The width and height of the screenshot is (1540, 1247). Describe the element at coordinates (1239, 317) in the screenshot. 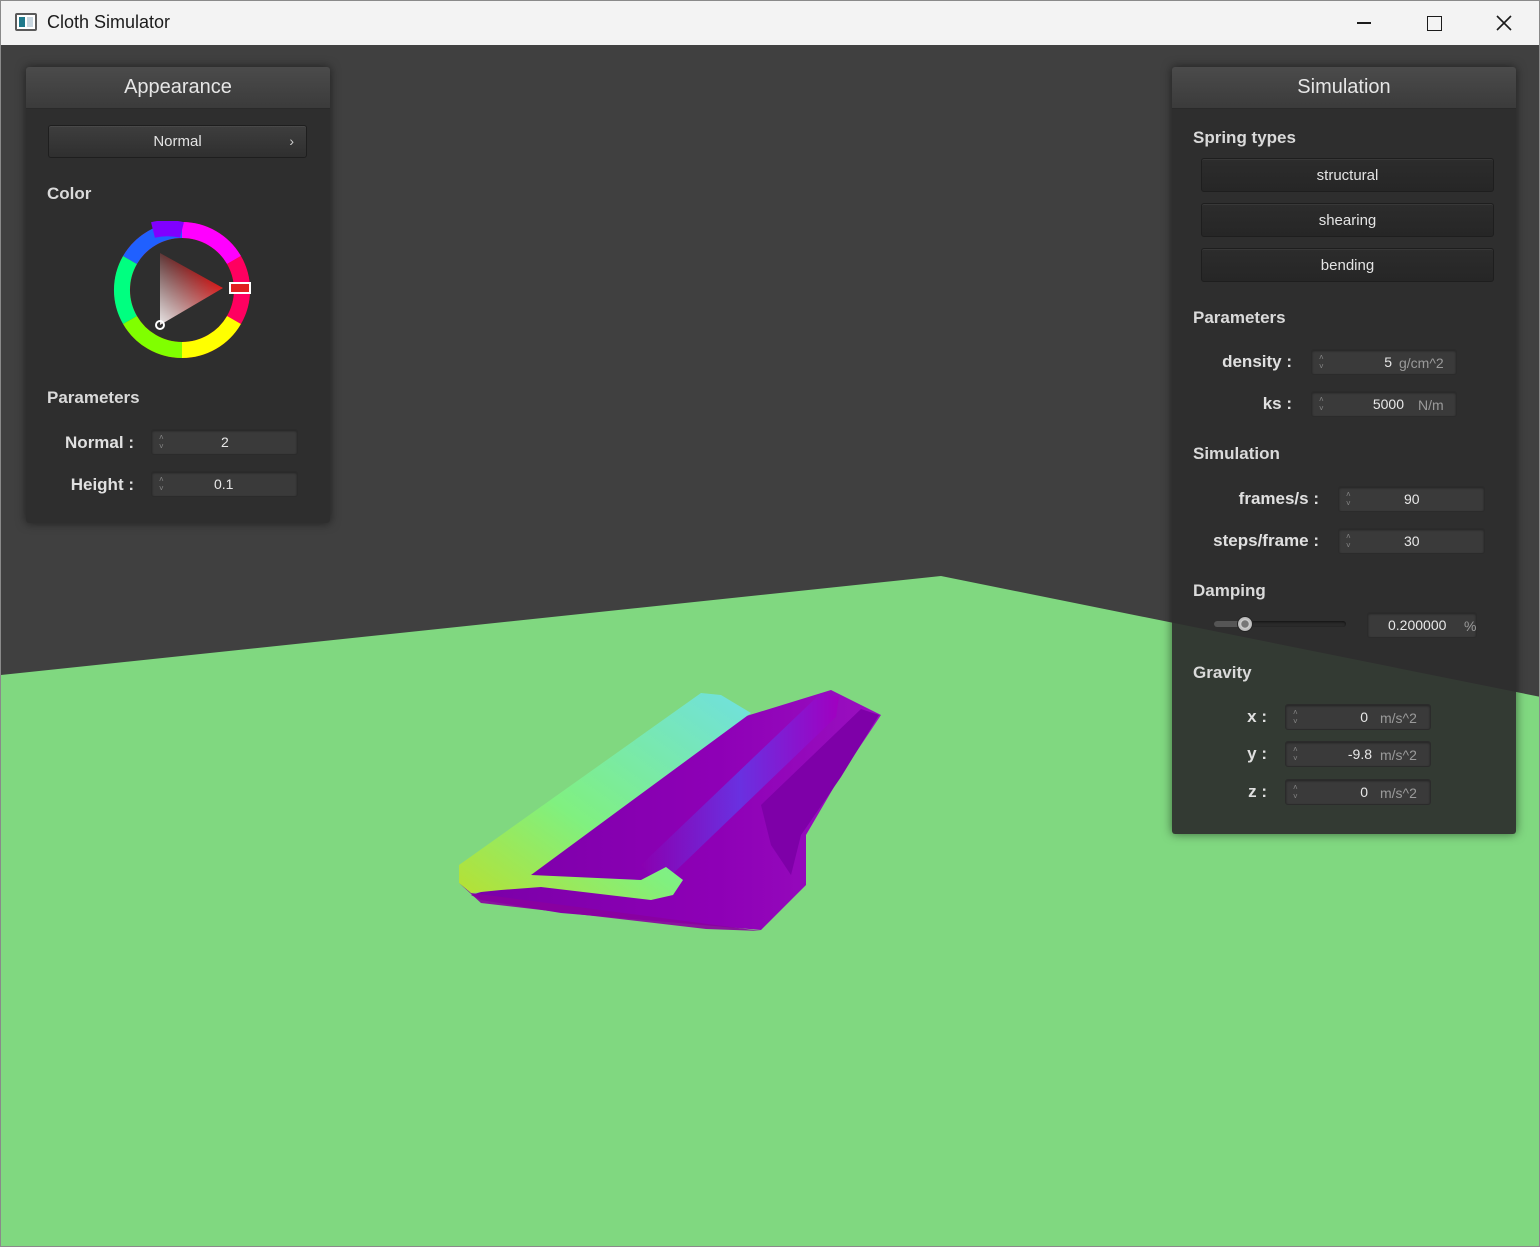

I see `simulation-parameters-label: Parameters` at that location.